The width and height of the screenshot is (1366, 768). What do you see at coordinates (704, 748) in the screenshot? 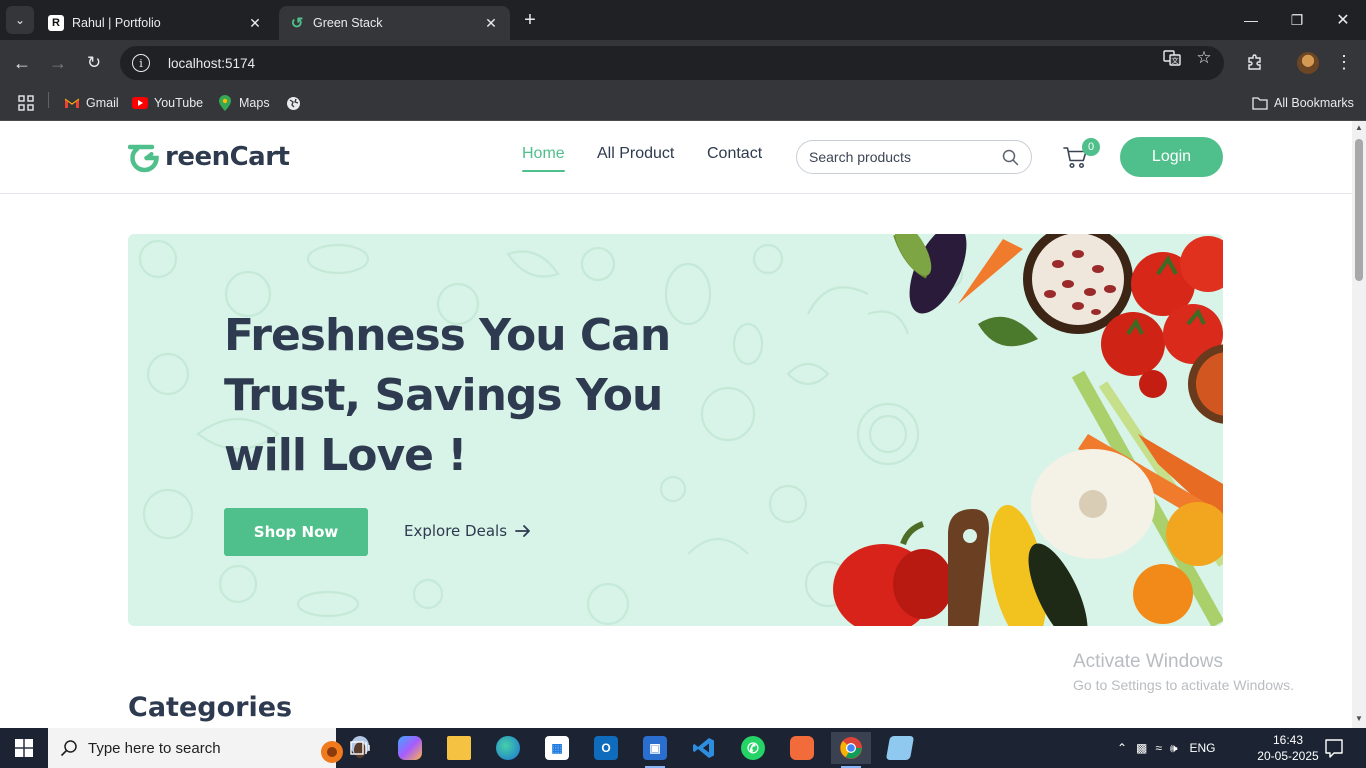
I see `vscode-icon` at bounding box center [704, 748].